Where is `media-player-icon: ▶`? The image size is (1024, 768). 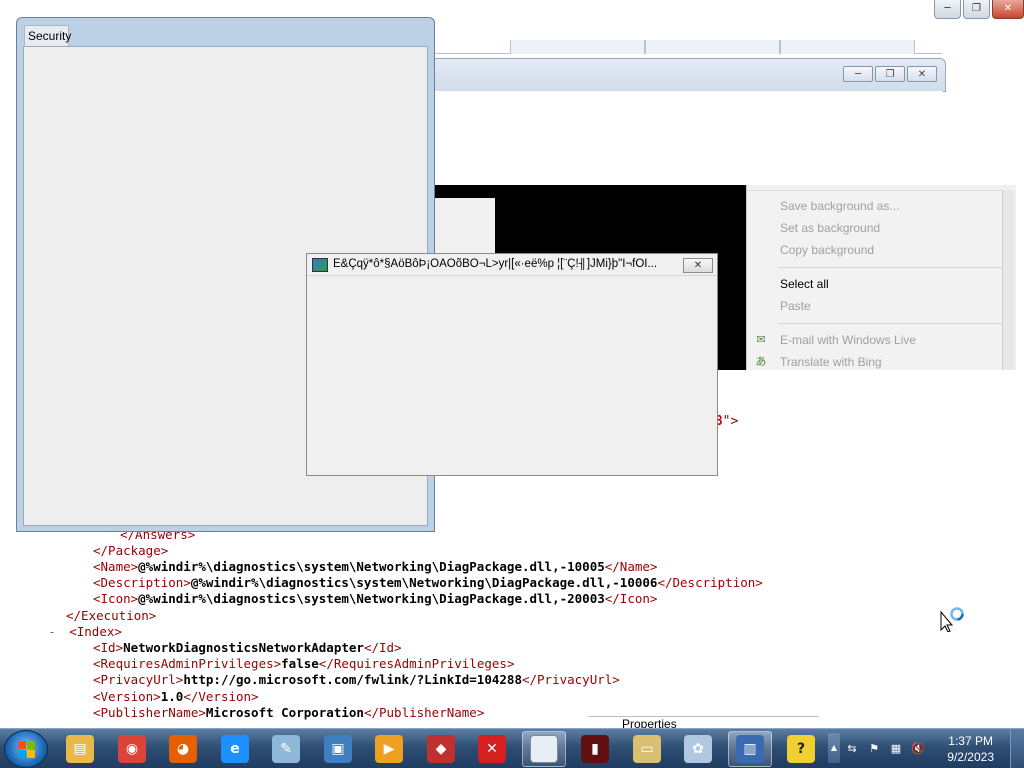
media-player-icon: ▶ is located at coordinates (389, 749).